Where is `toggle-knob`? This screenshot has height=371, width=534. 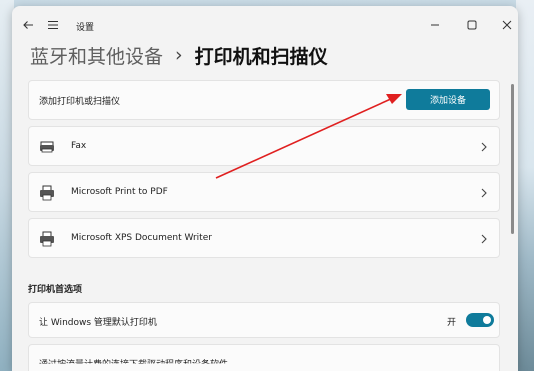
toggle-knob is located at coordinates (487, 320).